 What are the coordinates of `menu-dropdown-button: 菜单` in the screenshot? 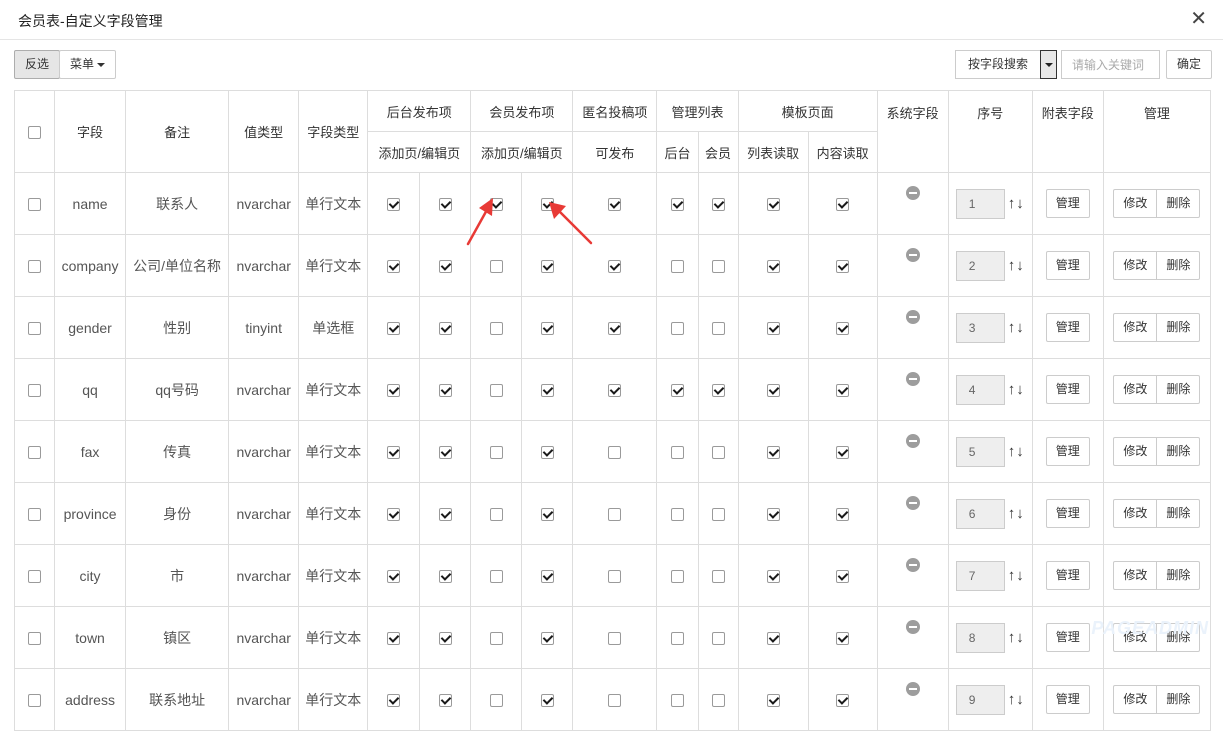 It's located at (88, 64).